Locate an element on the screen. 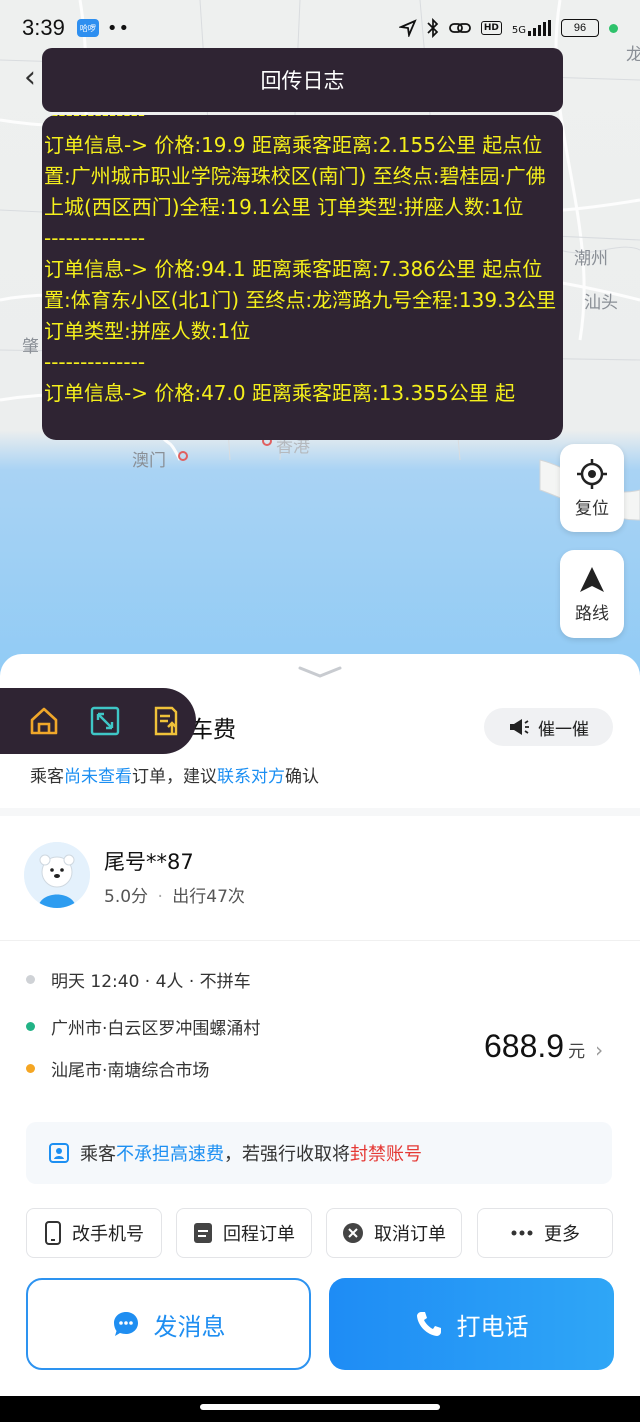 The image size is (640, 1422). price-detail: 688.9 元 › is located at coordinates (543, 1046).